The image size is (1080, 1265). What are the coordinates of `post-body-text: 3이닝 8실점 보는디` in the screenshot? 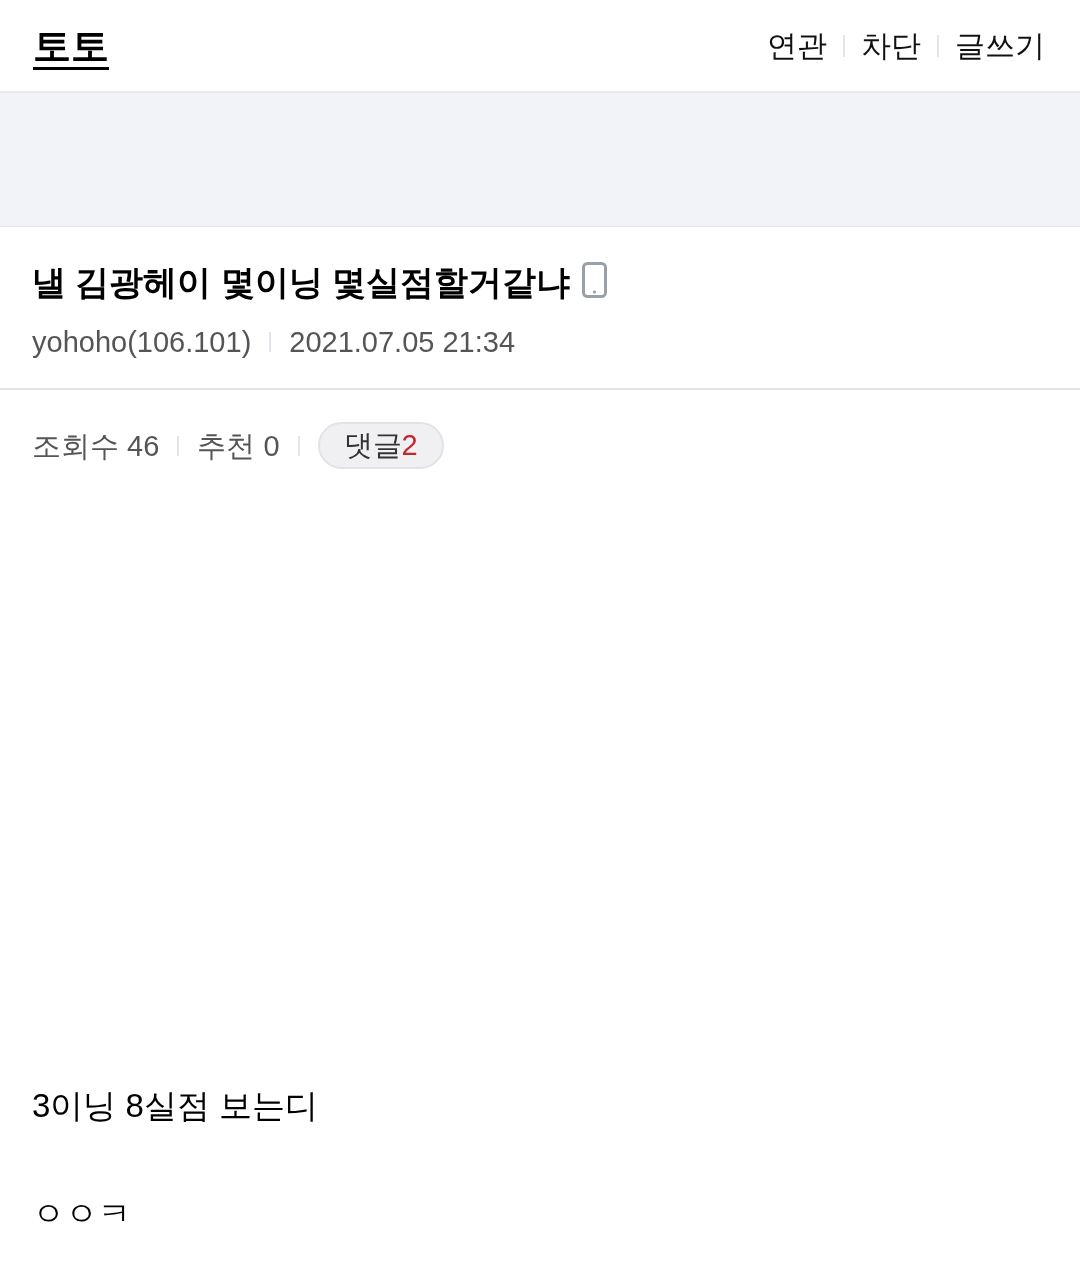 It's located at (175, 1106).